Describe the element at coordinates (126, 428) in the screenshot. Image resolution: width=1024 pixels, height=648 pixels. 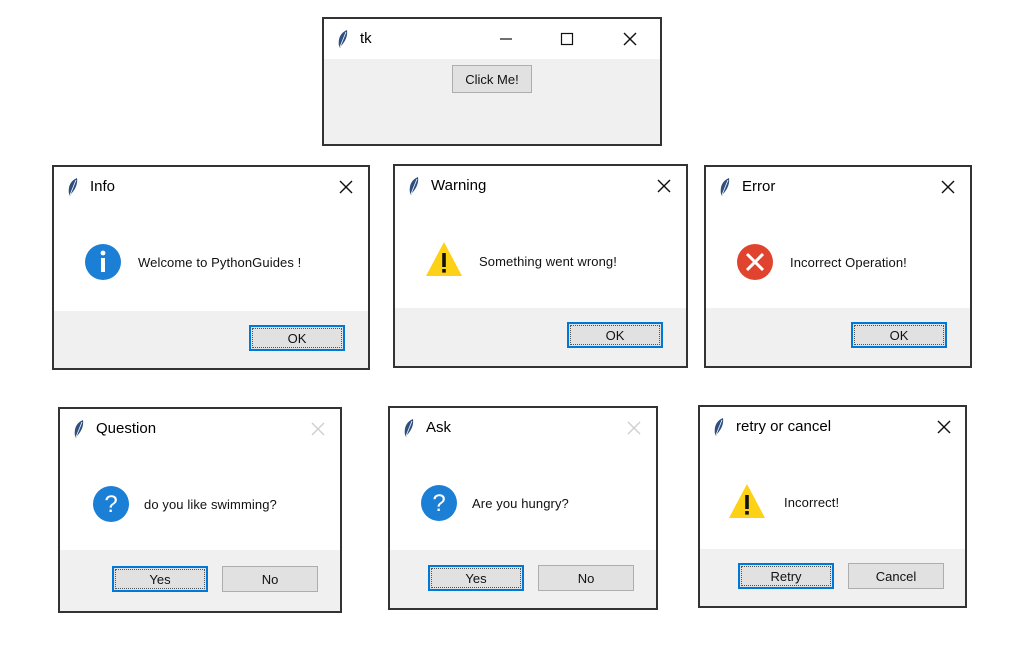
I see `dialog-title: Question` at that location.